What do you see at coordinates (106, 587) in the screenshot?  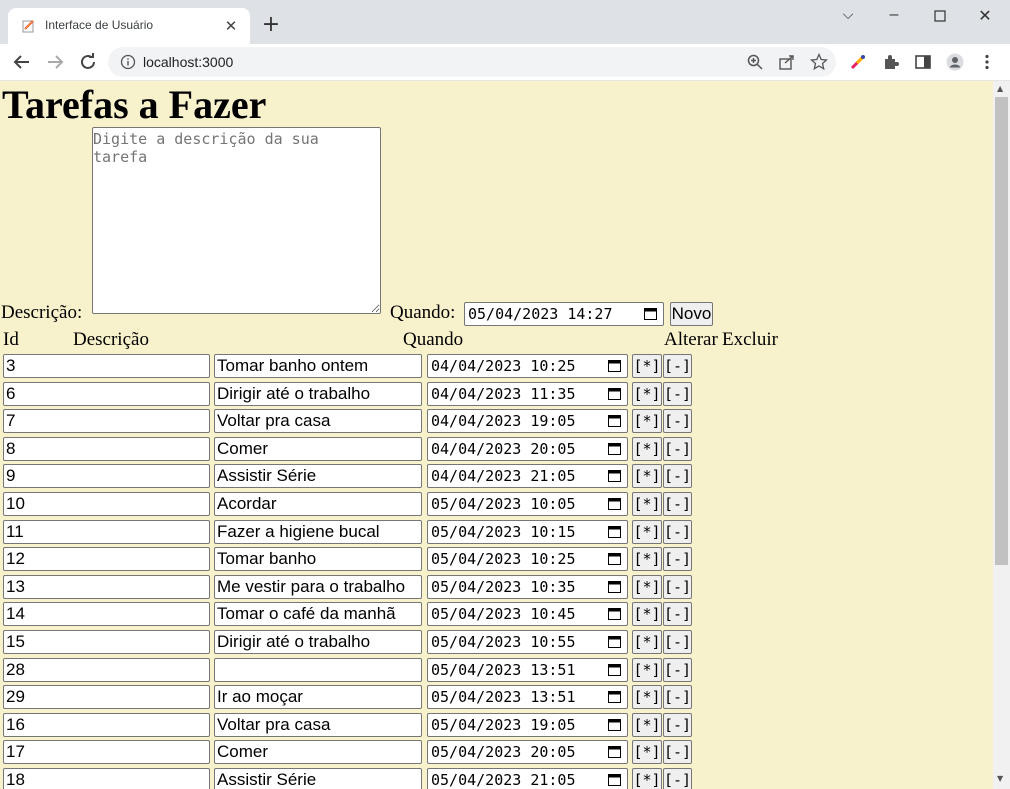 I see `id-input: 13` at bounding box center [106, 587].